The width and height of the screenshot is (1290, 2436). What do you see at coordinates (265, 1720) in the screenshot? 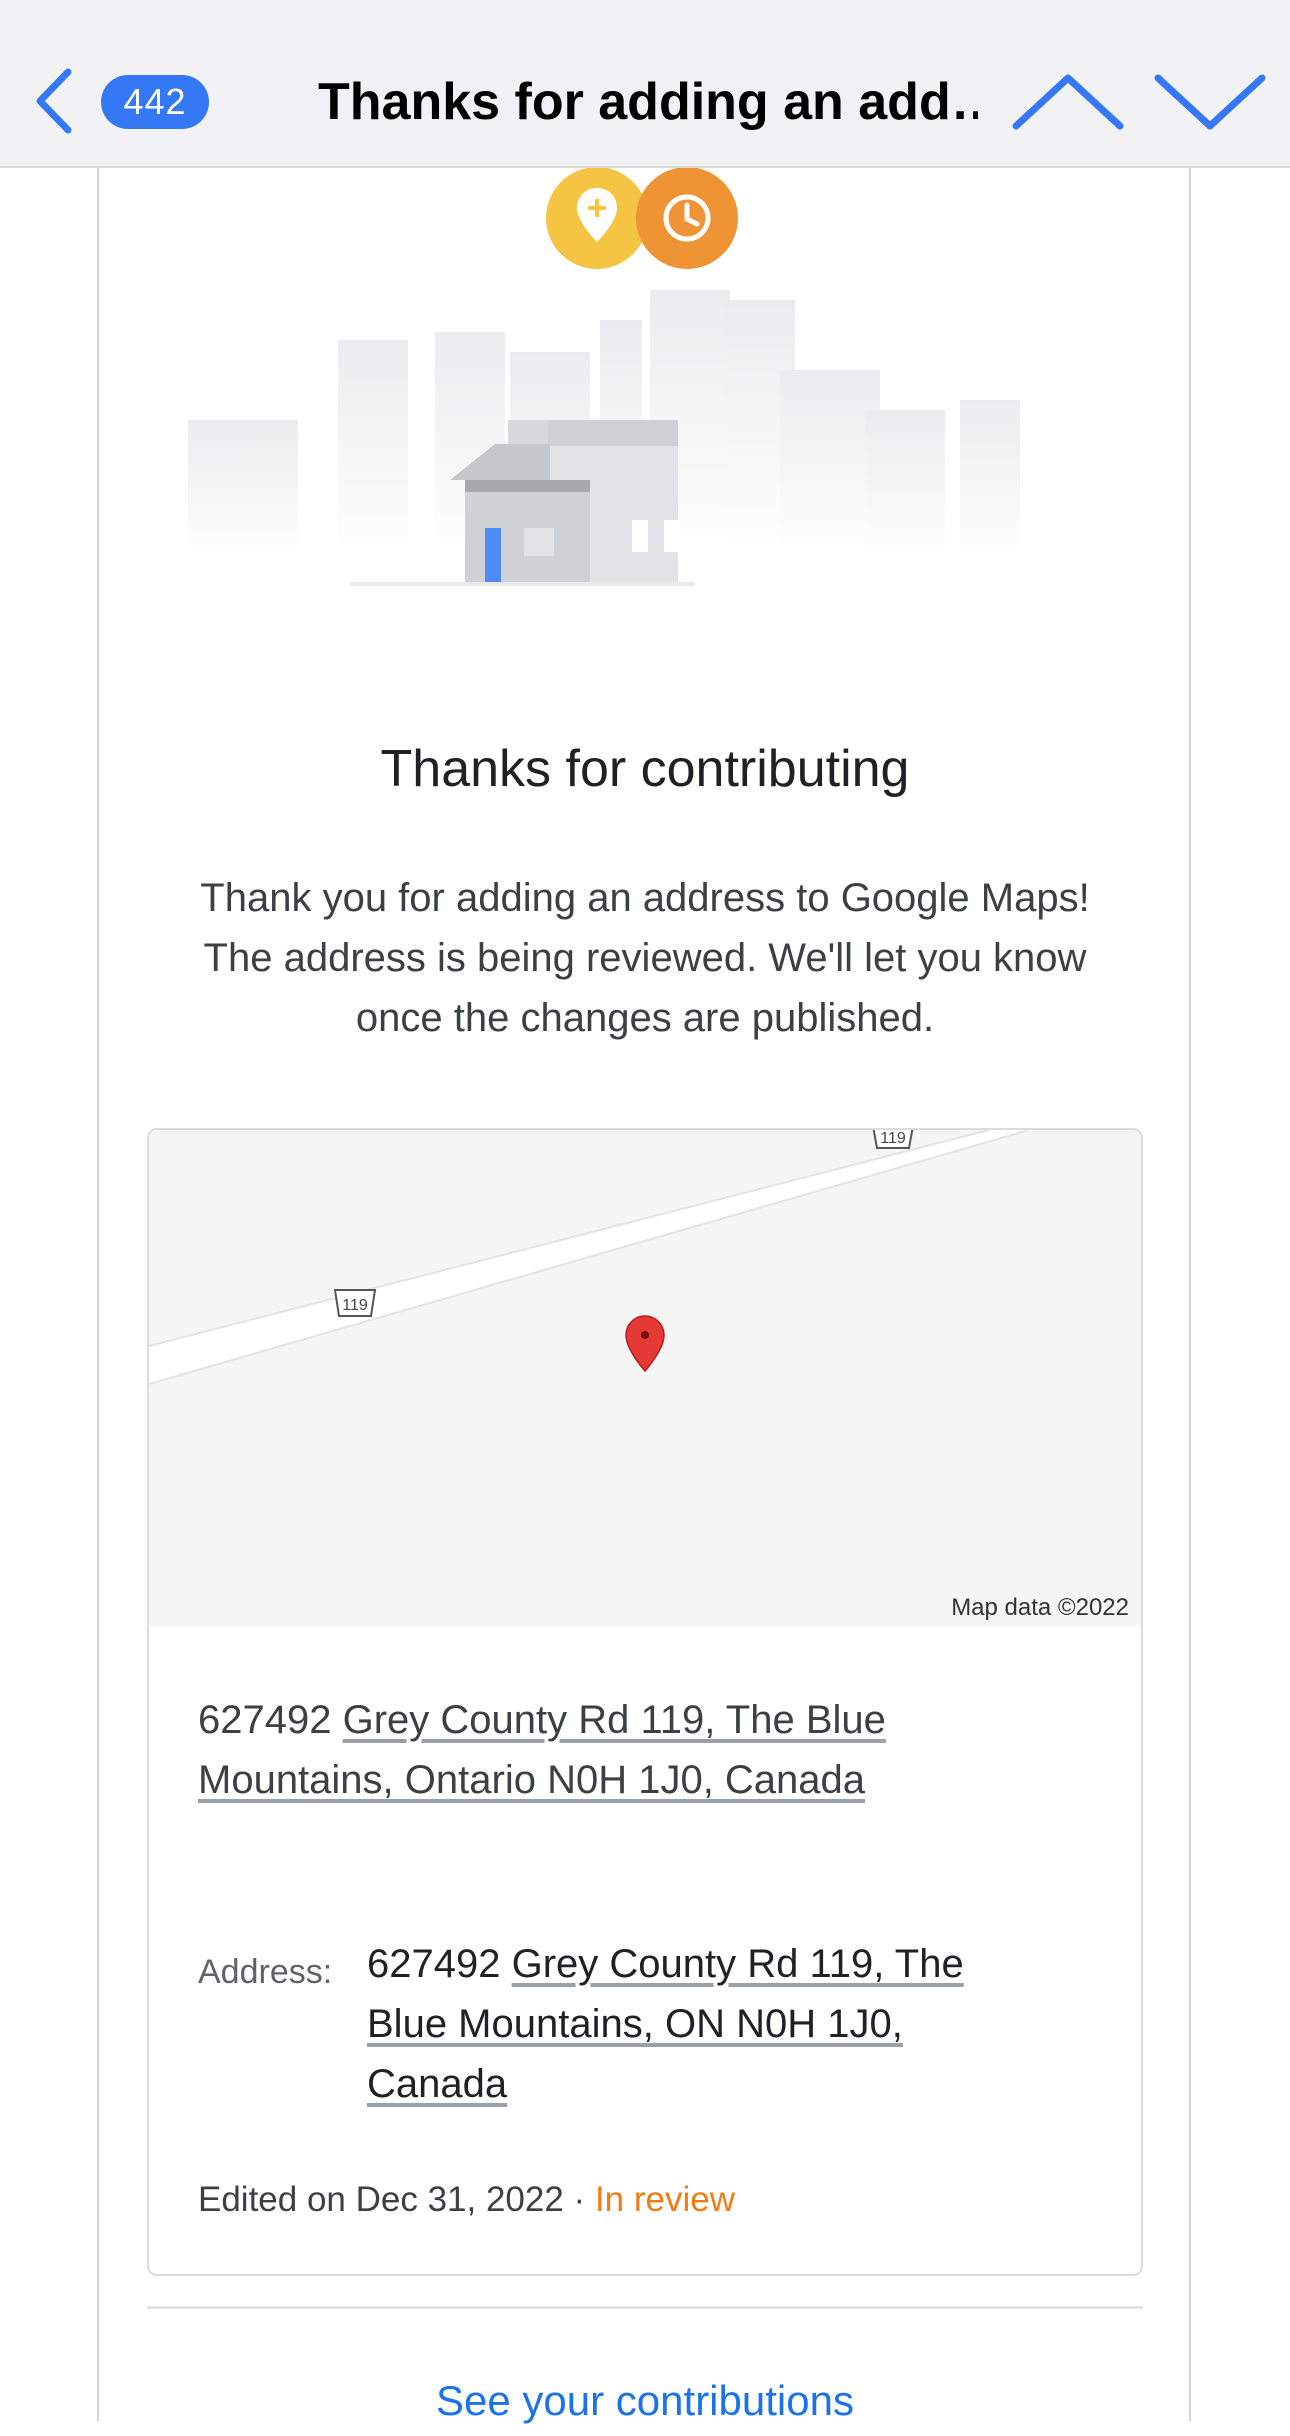
I see `card-address-number: 627492` at bounding box center [265, 1720].